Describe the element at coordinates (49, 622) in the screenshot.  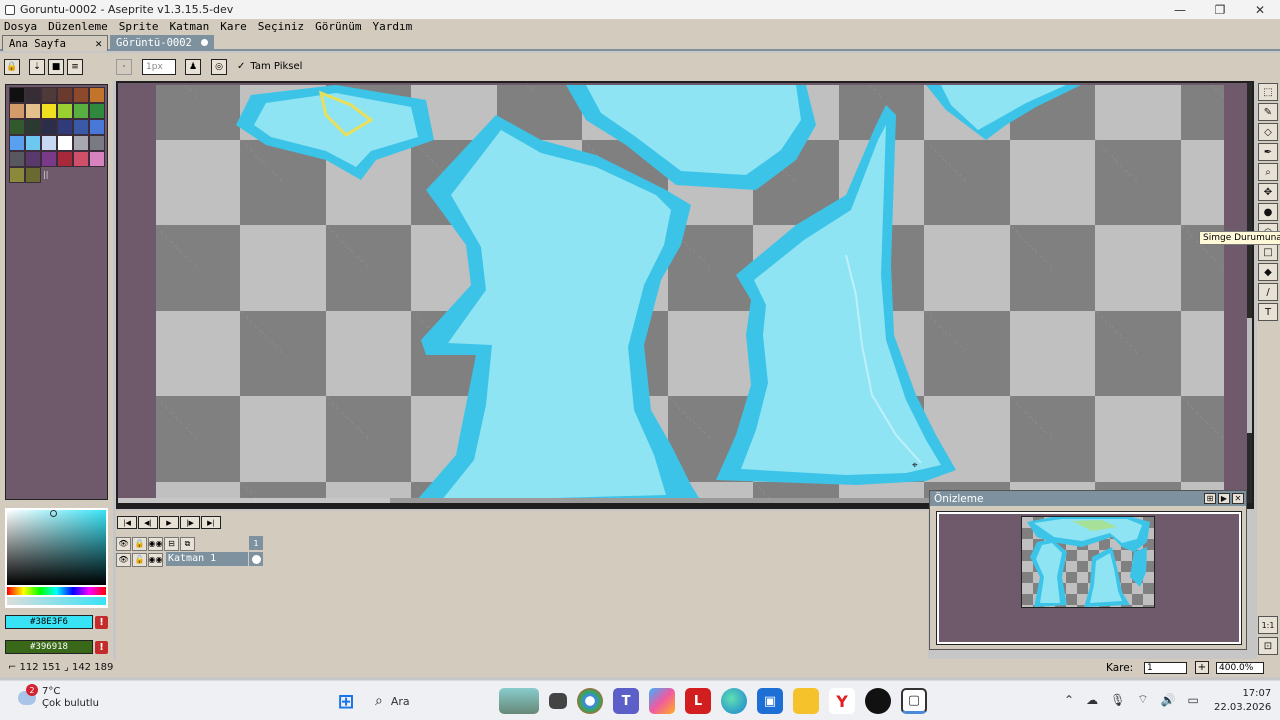
I see `foreground-color-button: #38E3F6` at that location.